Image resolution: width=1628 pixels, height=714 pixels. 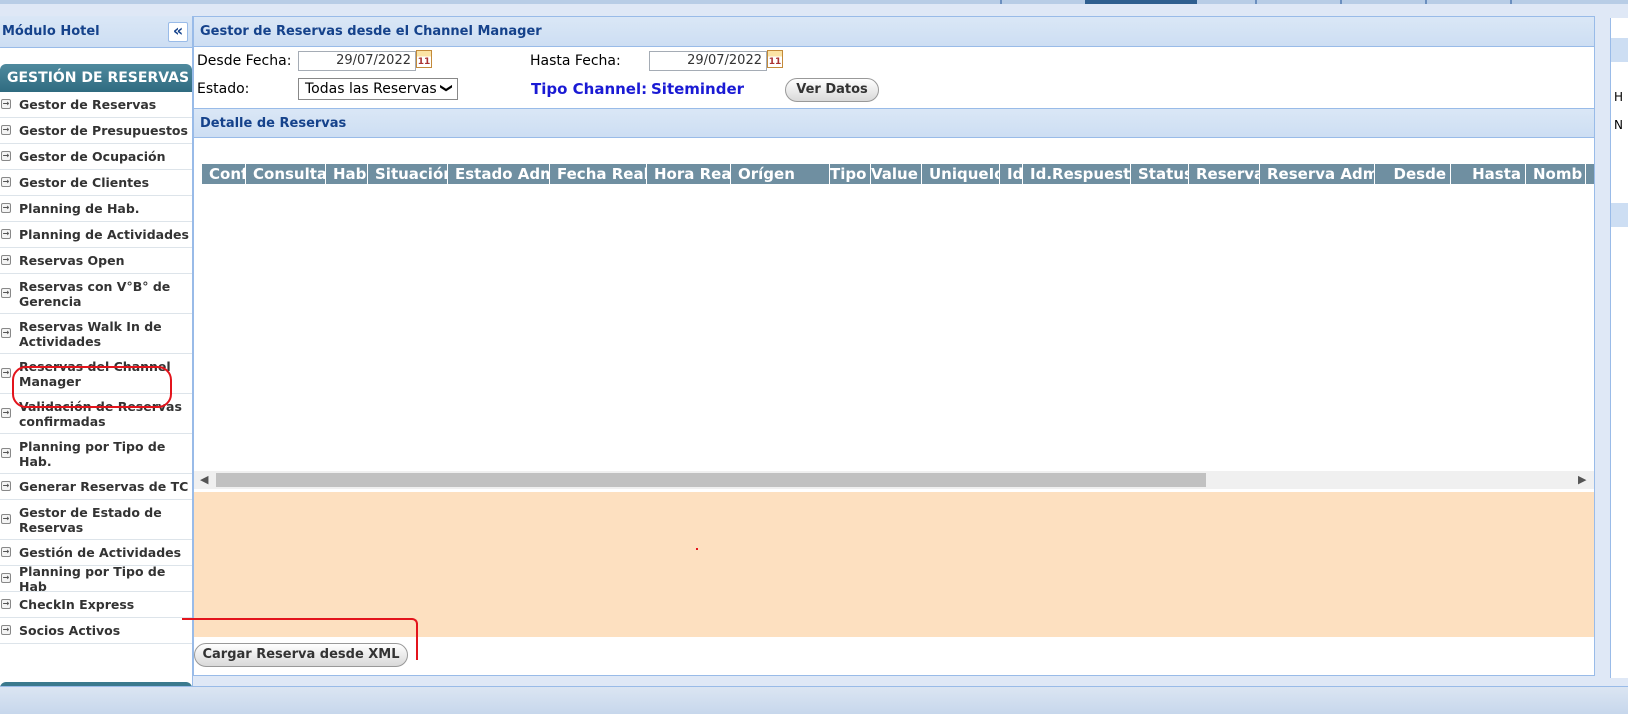 What do you see at coordinates (244, 61) in the screenshot?
I see `desde-fecha-label: Desde Fecha:` at bounding box center [244, 61].